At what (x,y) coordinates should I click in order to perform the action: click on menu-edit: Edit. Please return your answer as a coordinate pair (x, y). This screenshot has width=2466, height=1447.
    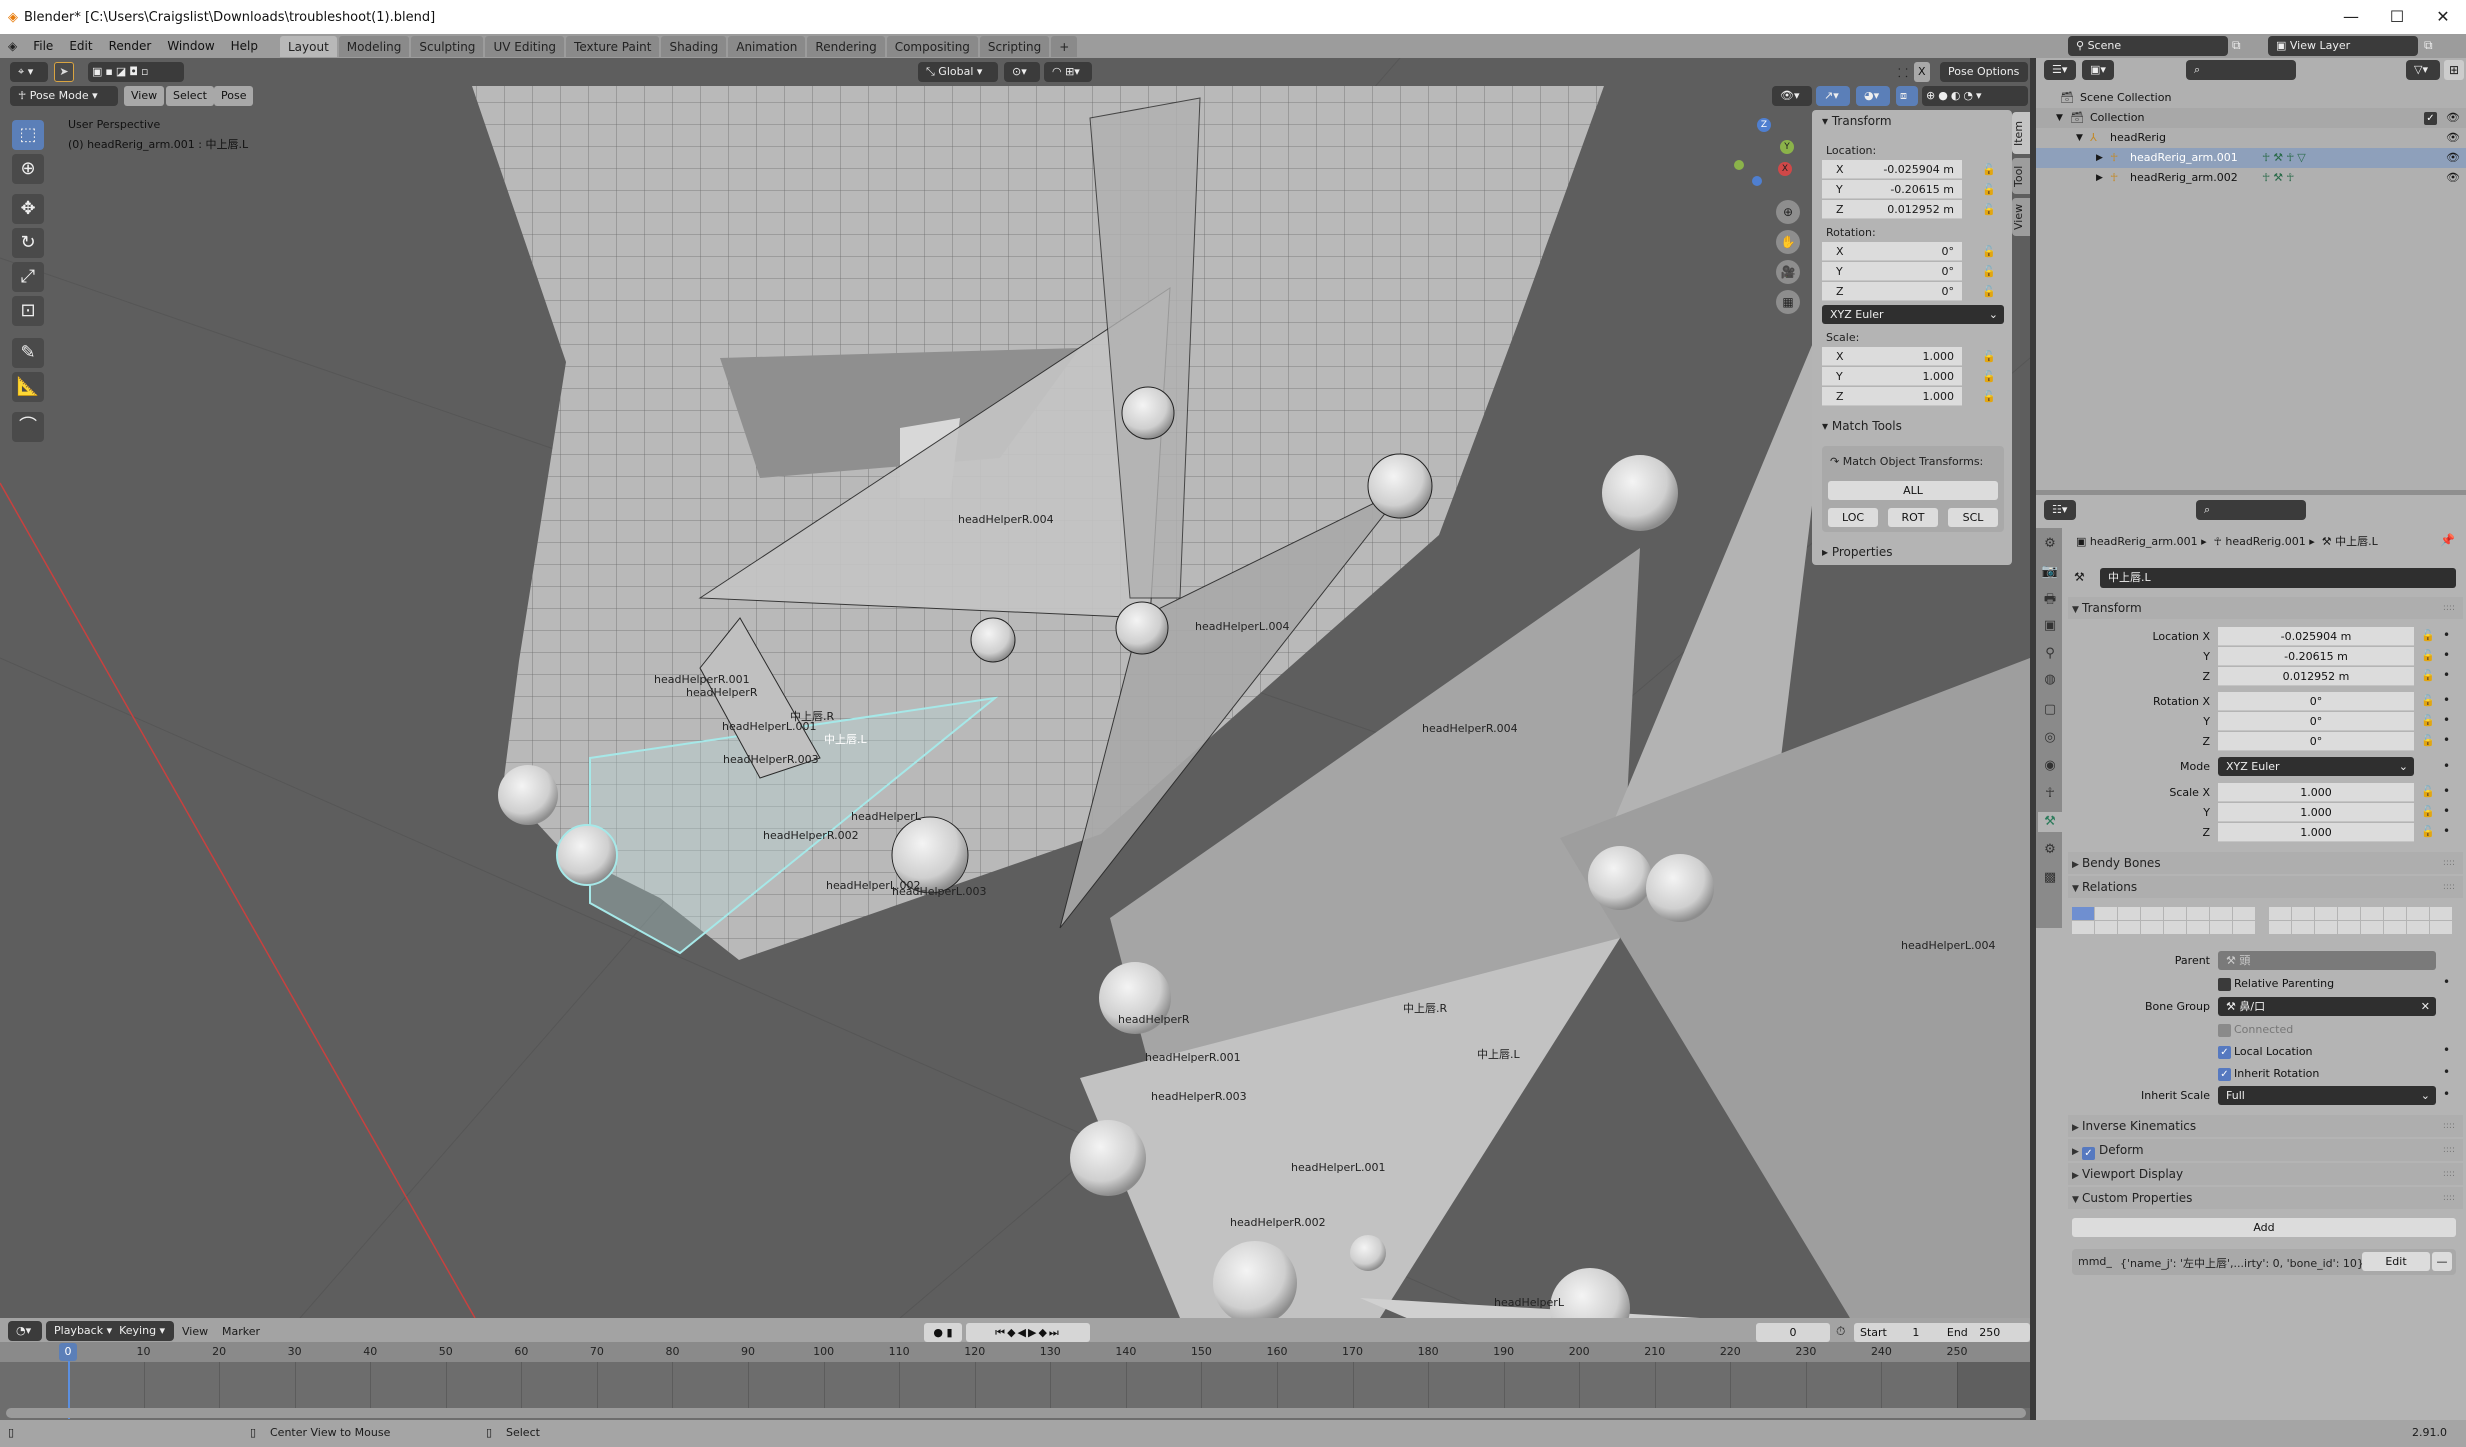
    Looking at the image, I should click on (80, 46).